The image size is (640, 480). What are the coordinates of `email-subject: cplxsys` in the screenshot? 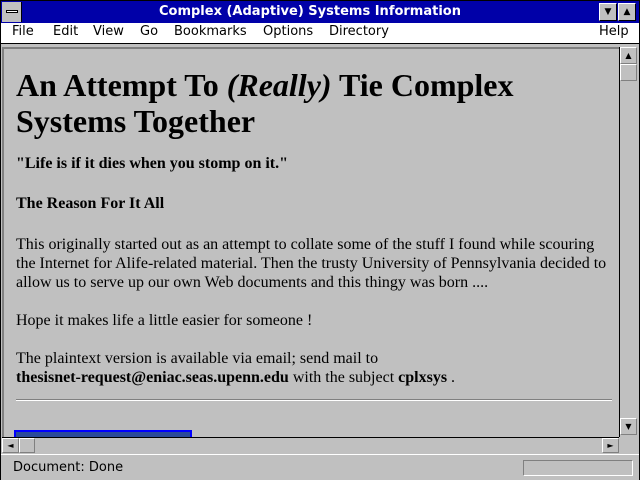 It's located at (423, 377).